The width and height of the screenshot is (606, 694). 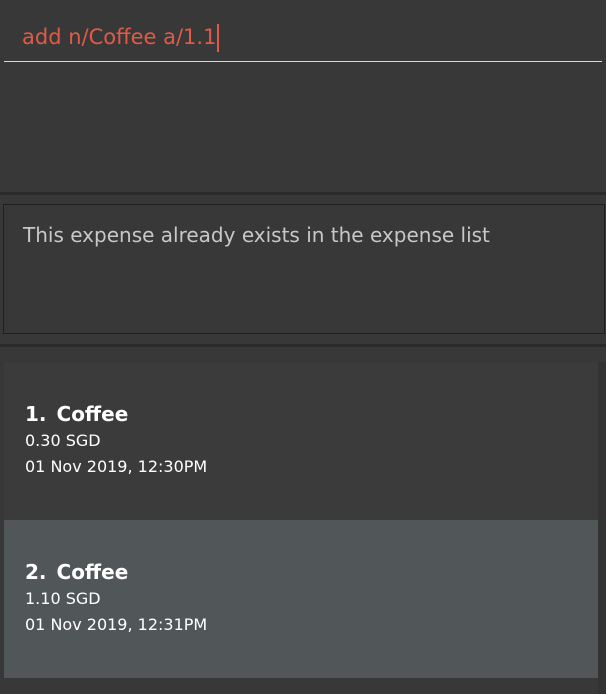 I want to click on expense-title: 2. Coffee, so click(x=311, y=572).